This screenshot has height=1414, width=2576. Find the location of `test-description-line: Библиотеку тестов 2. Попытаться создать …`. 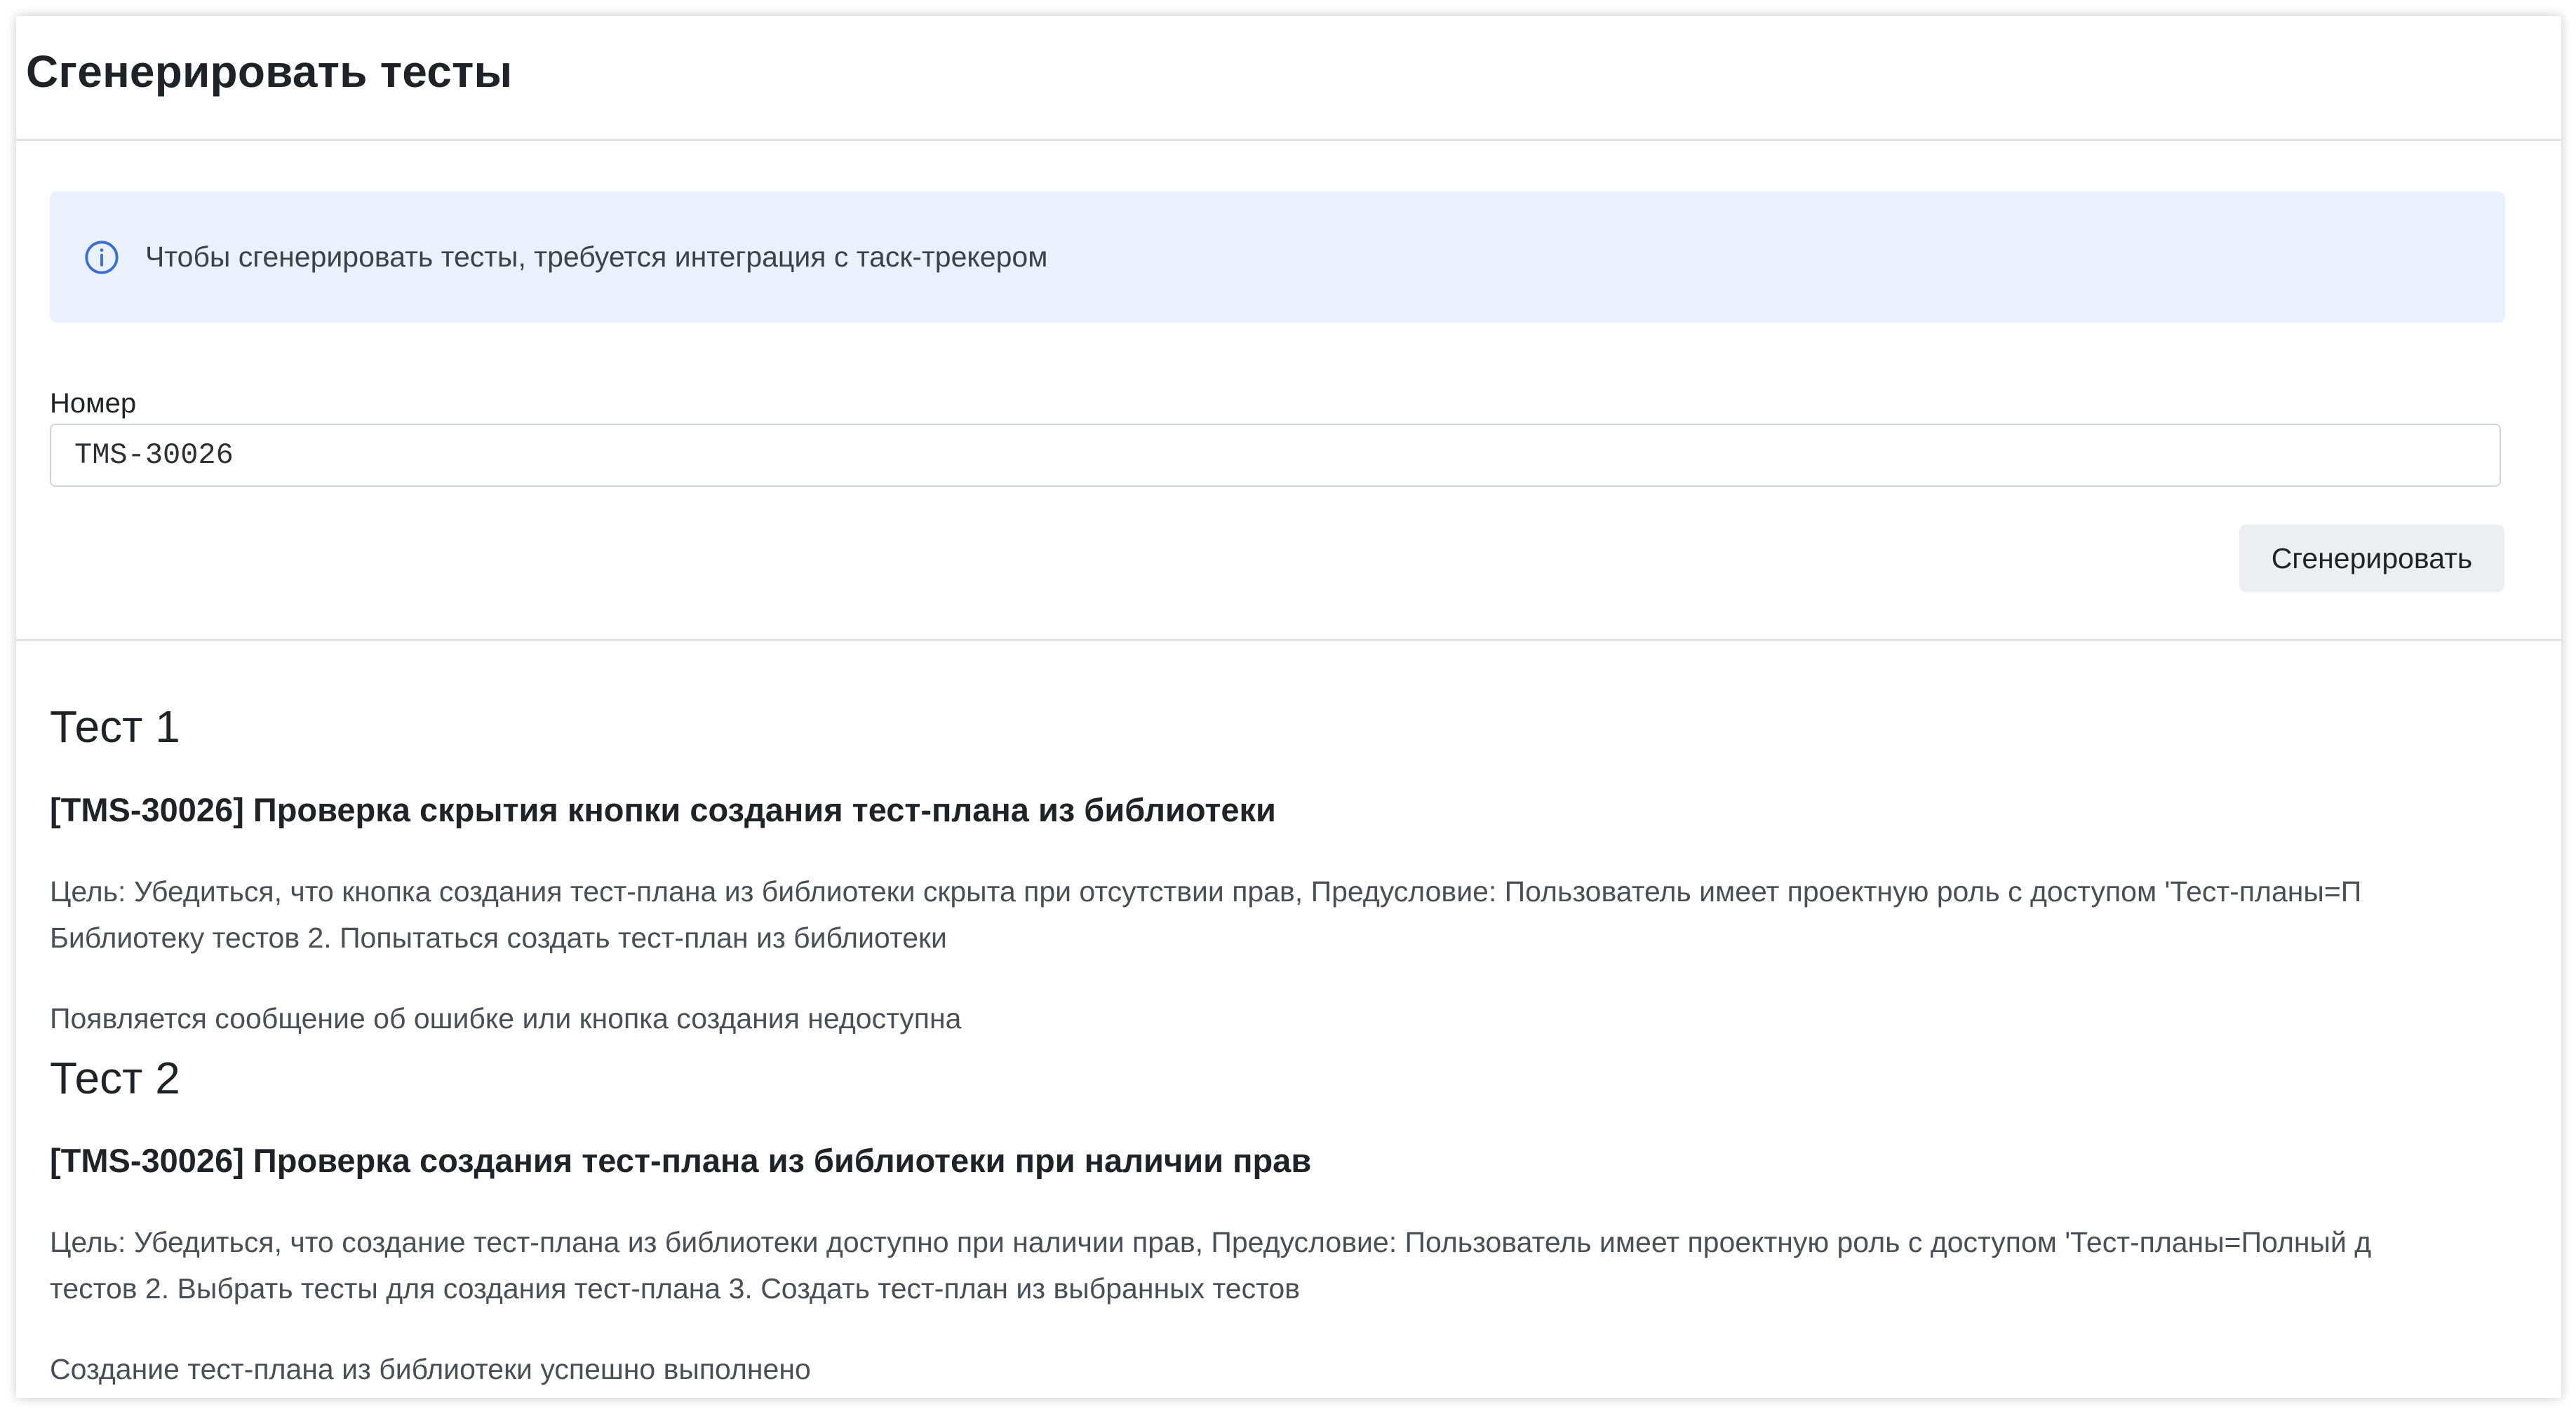

test-description-line: Библиотеку тестов 2. Попытаться создать … is located at coordinates (498, 938).